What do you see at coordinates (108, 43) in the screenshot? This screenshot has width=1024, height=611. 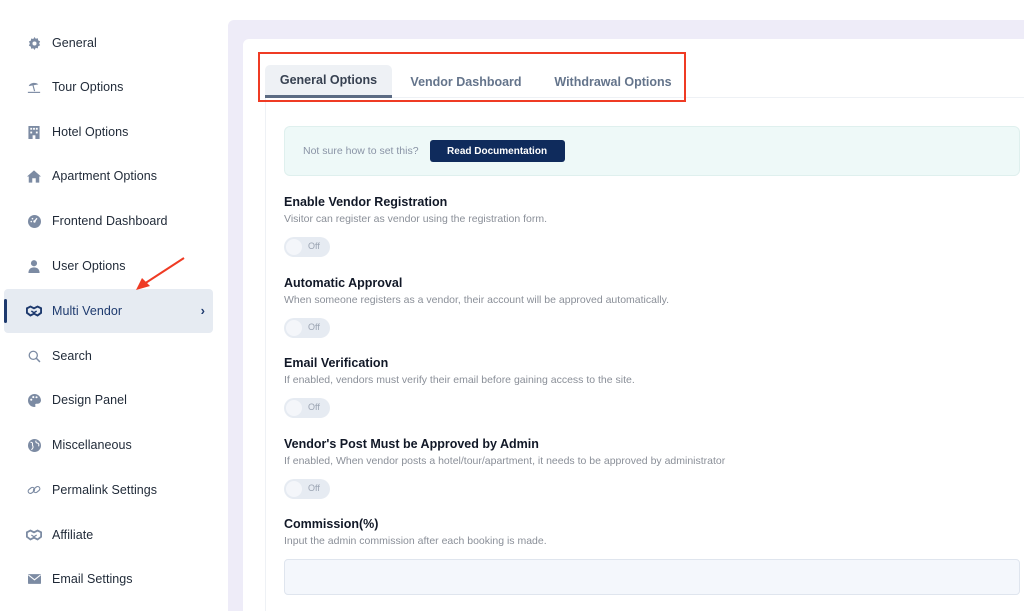 I see `sidebar-item-general: General` at bounding box center [108, 43].